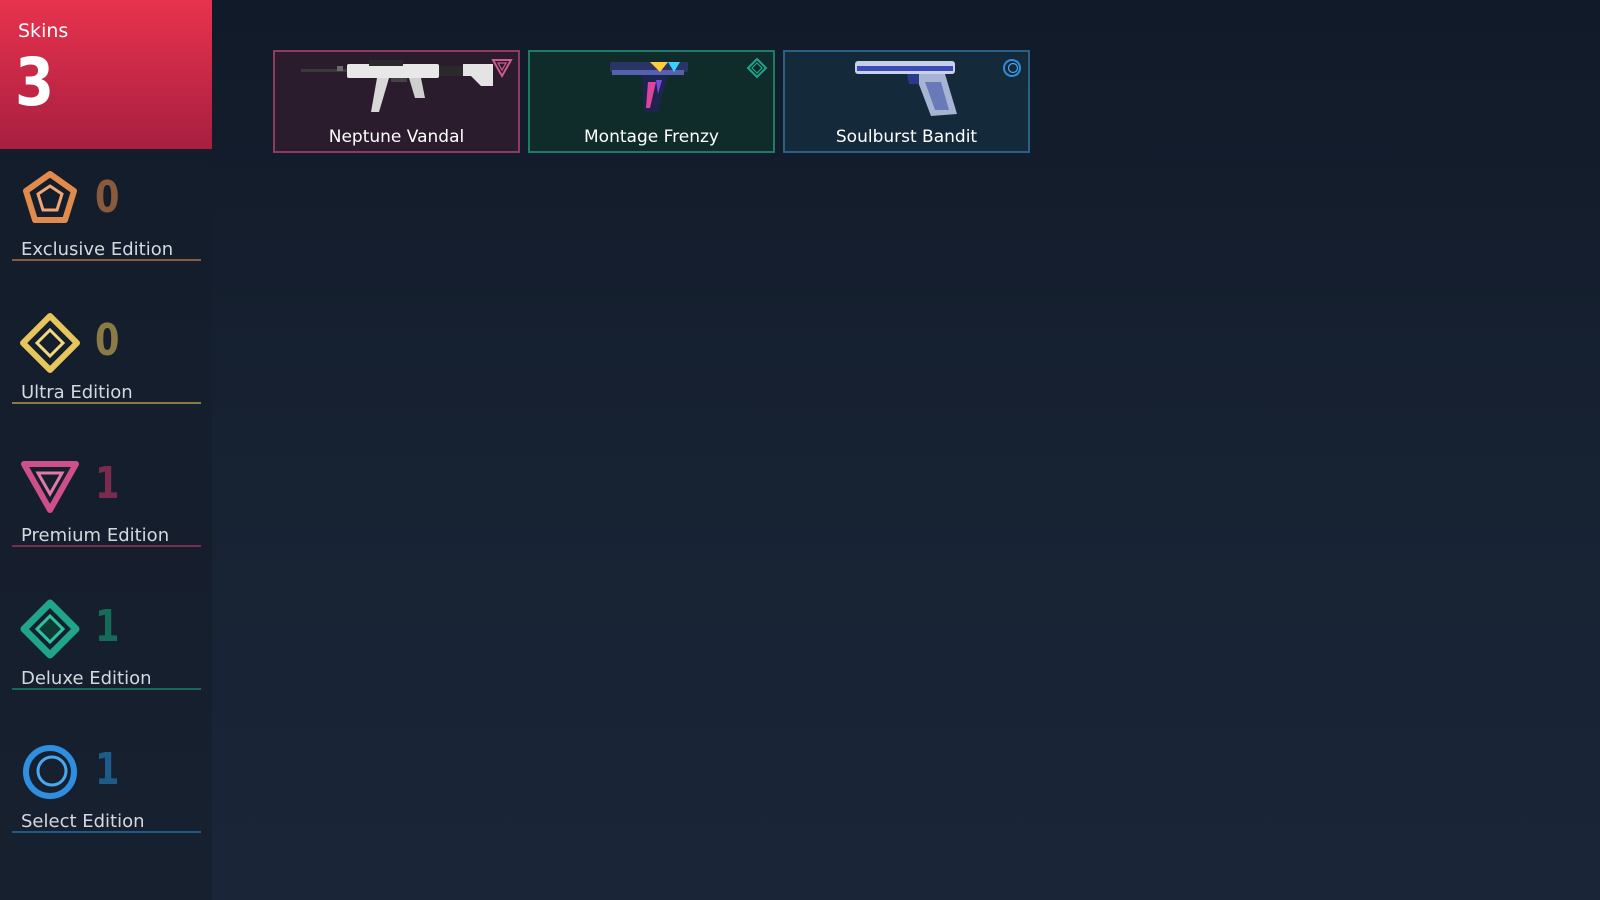 This screenshot has width=1600, height=900. I want to click on tier-name: Deluxe Edition, so click(86, 678).